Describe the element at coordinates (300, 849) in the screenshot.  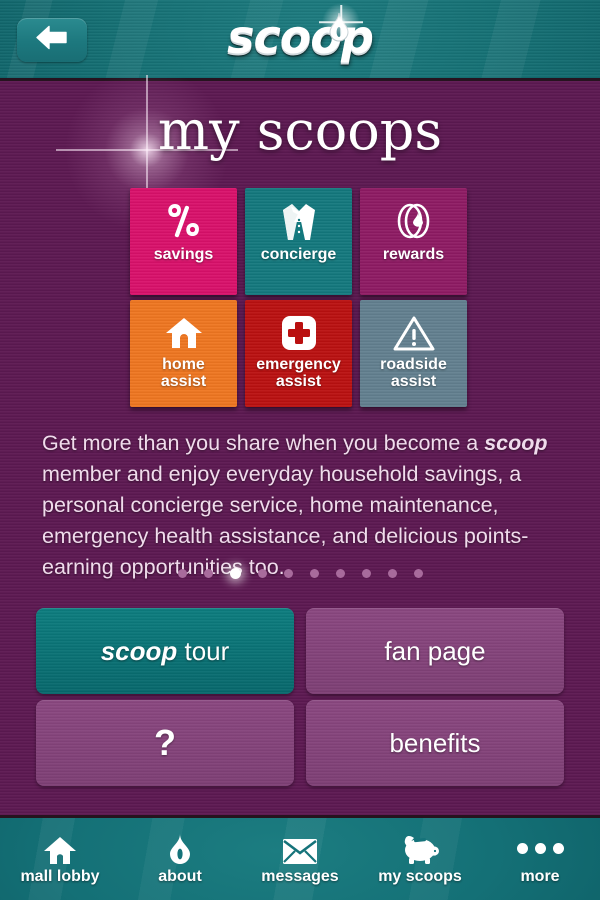
I see `envelope-icon` at that location.